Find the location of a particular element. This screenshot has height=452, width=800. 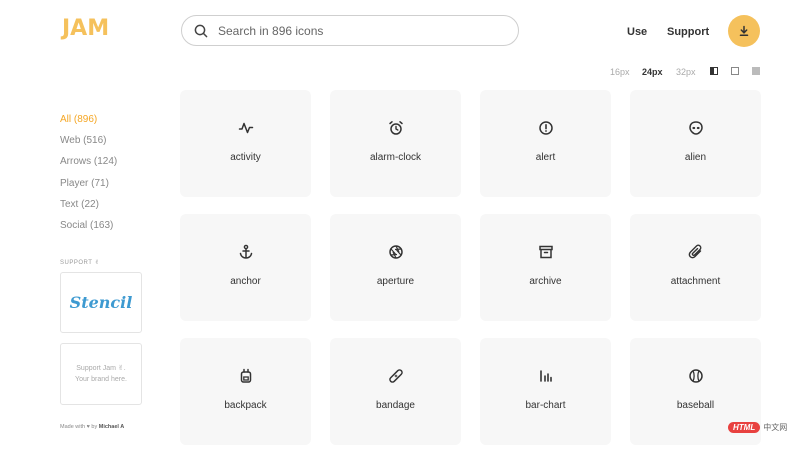

ad-line-2: Your brand here. is located at coordinates (101, 379).